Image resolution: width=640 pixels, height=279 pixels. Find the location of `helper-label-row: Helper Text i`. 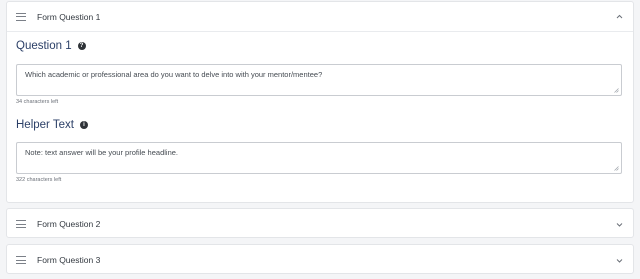

helper-label-row: Helper Text i is located at coordinates (324, 125).